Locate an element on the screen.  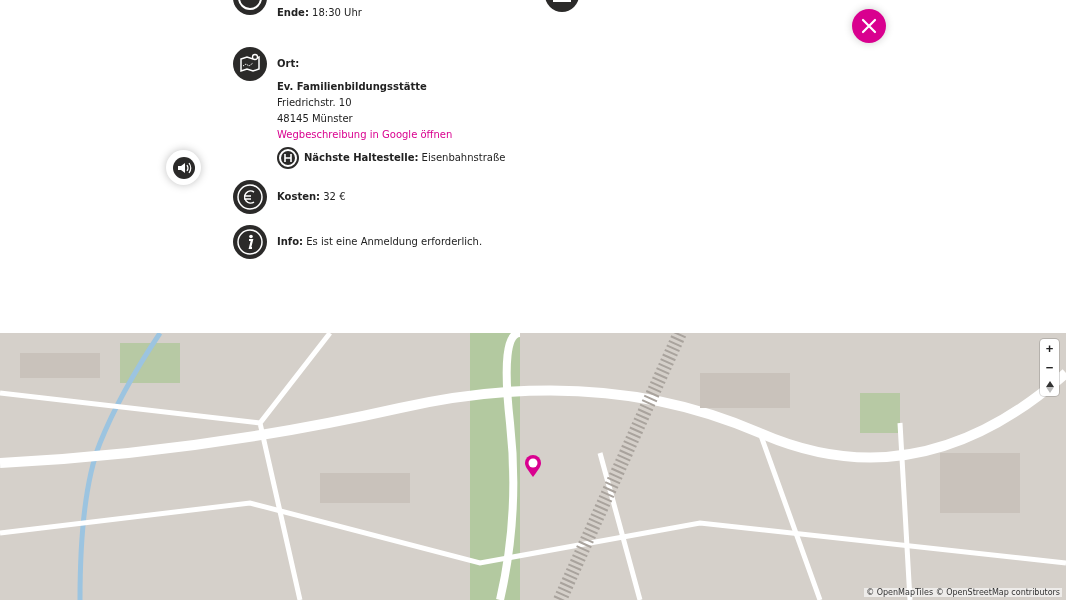
end-time-text: Ende: 18:30 Uhr is located at coordinates (319, 13).